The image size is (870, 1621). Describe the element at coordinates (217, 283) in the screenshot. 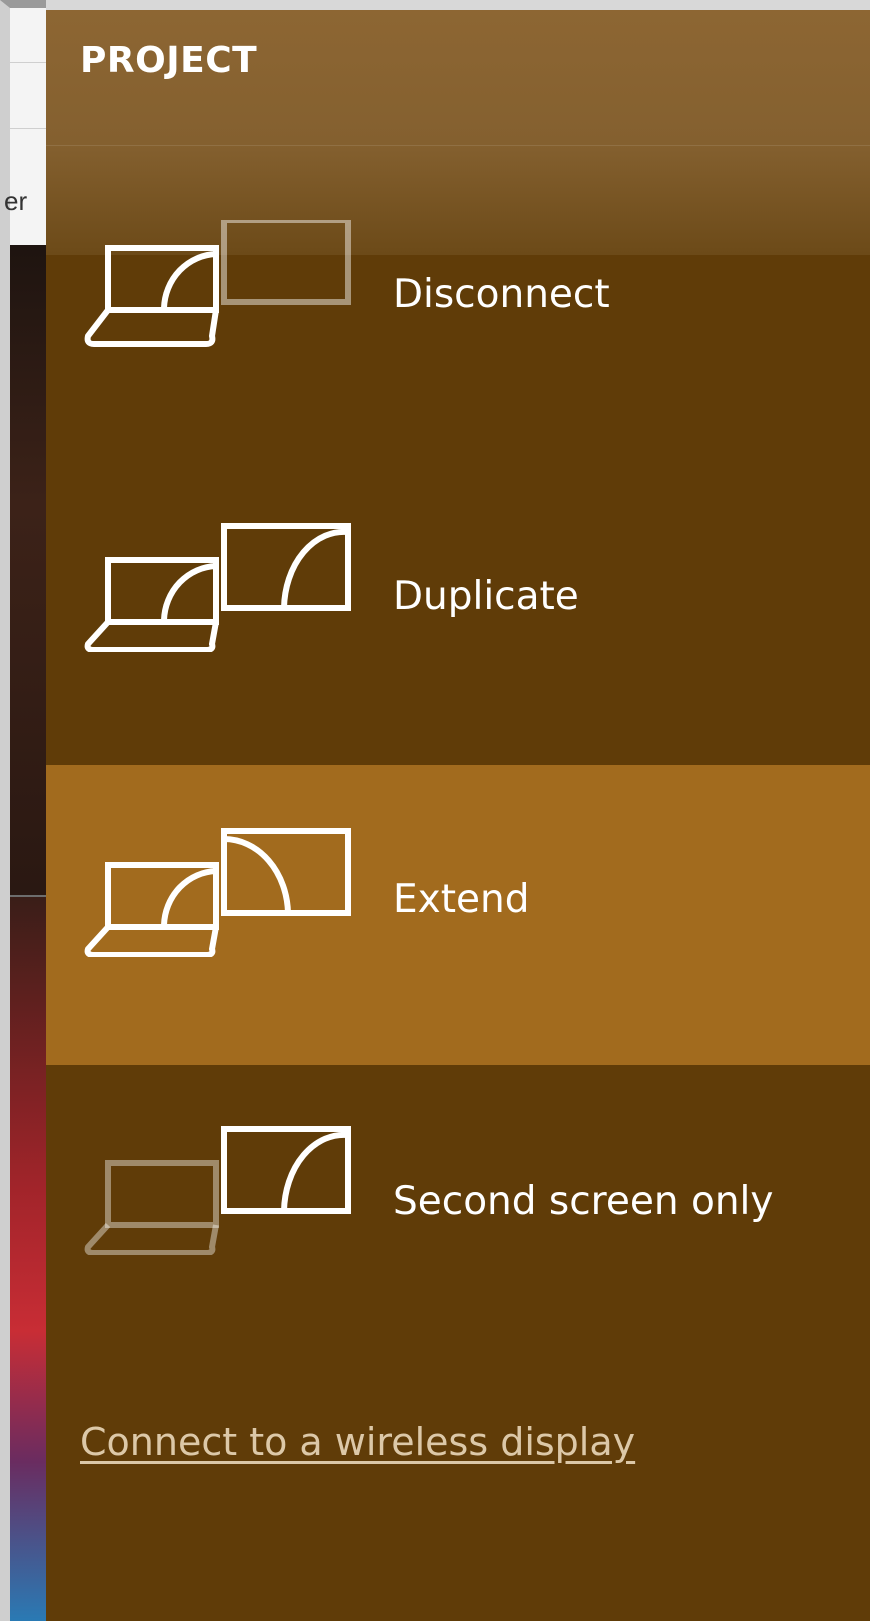

I see `disconnect-icon` at that location.